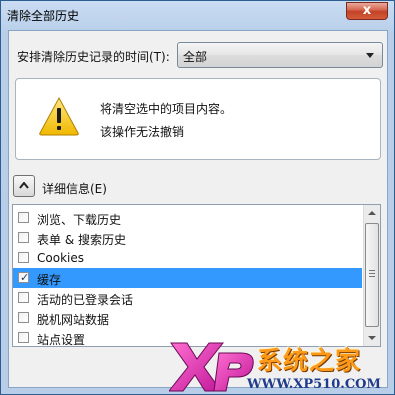  Describe the element at coordinates (187, 258) in the screenshot. I see `list-item: Cookies` at that location.